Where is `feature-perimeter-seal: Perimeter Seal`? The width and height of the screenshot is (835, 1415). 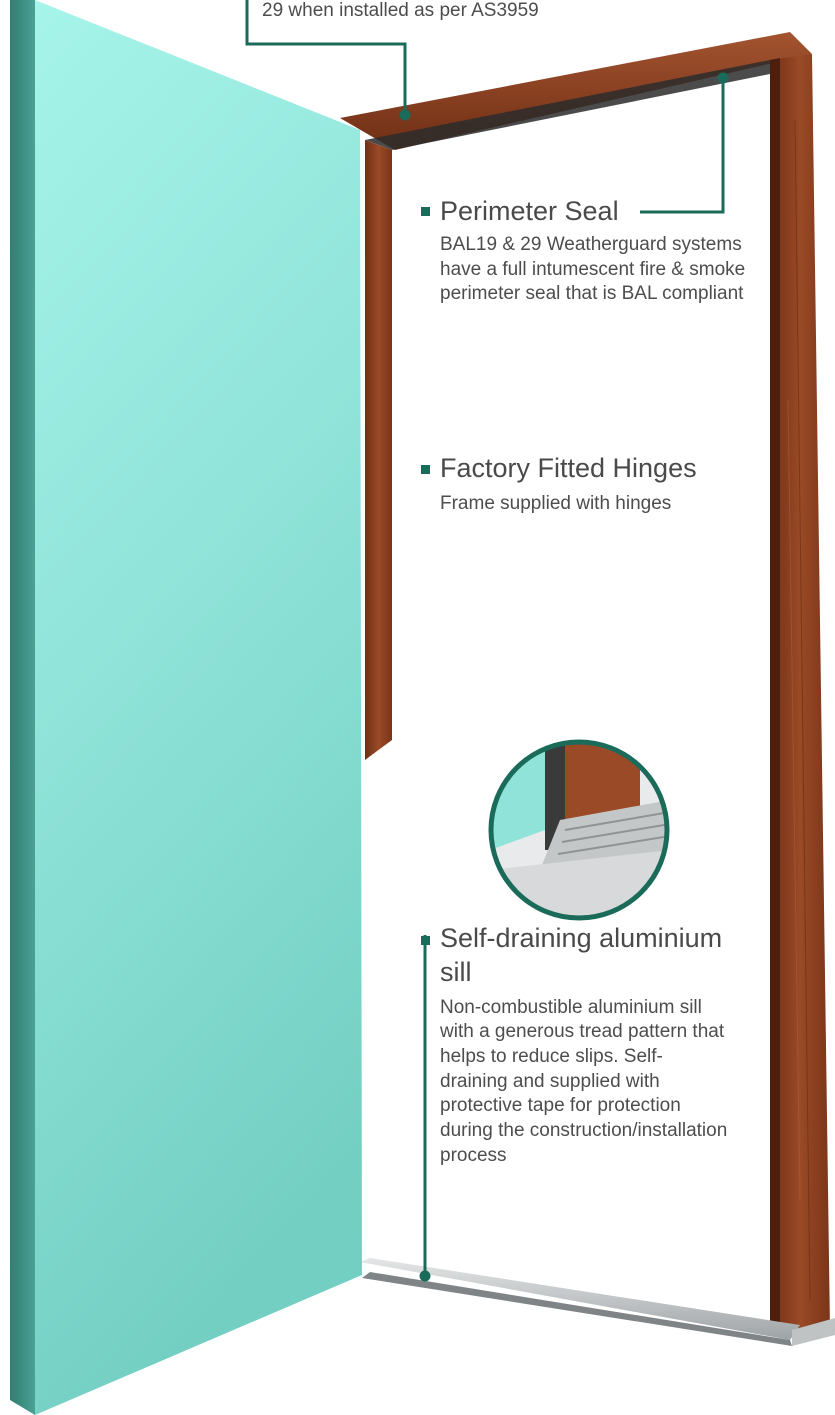 feature-perimeter-seal: Perimeter Seal is located at coordinates (600, 212).